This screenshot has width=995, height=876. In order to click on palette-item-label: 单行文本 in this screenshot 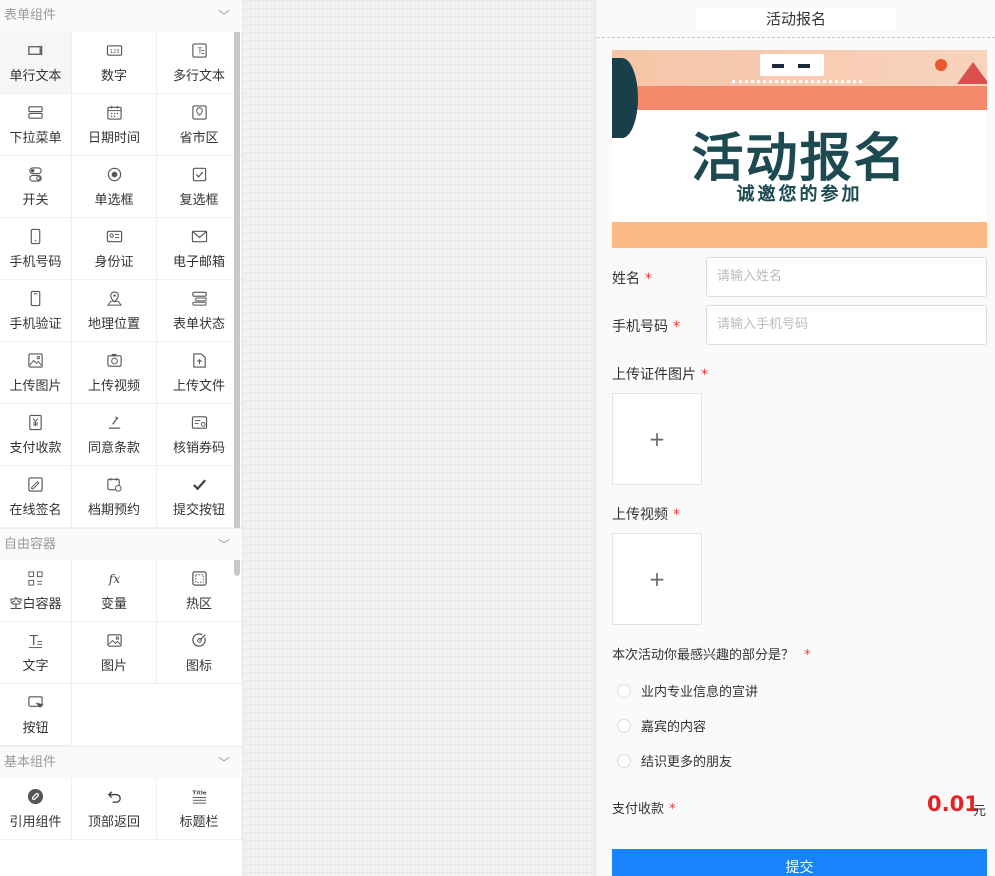, I will do `click(35, 76)`.